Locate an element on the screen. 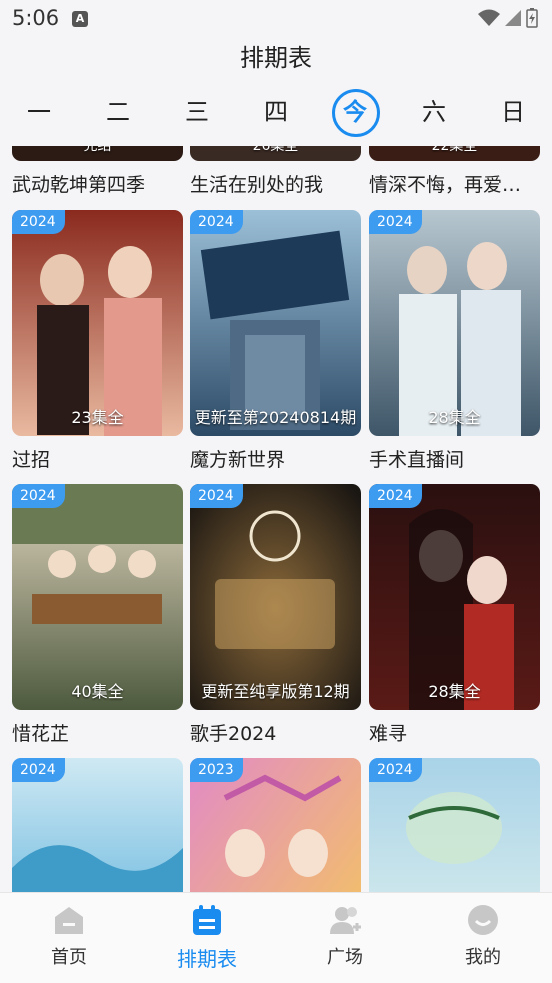  poster: 2024 更新至第20240814期 is located at coordinates (275, 323).